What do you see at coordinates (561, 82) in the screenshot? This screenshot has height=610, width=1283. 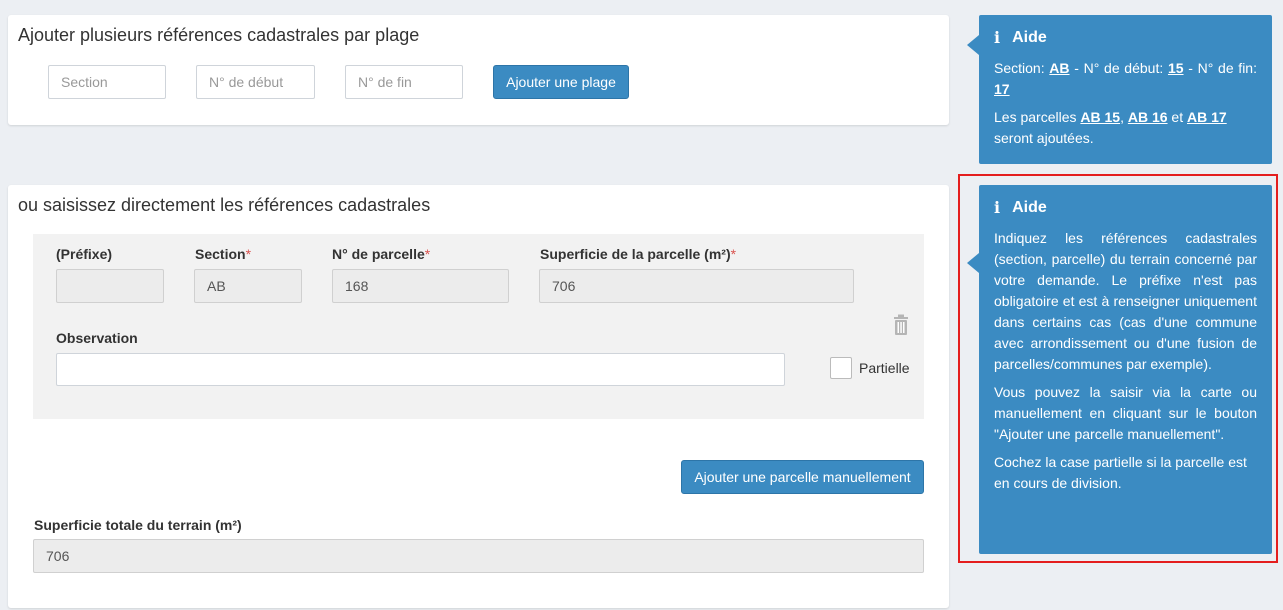 I see `add-range-button: Ajouter une plage` at bounding box center [561, 82].